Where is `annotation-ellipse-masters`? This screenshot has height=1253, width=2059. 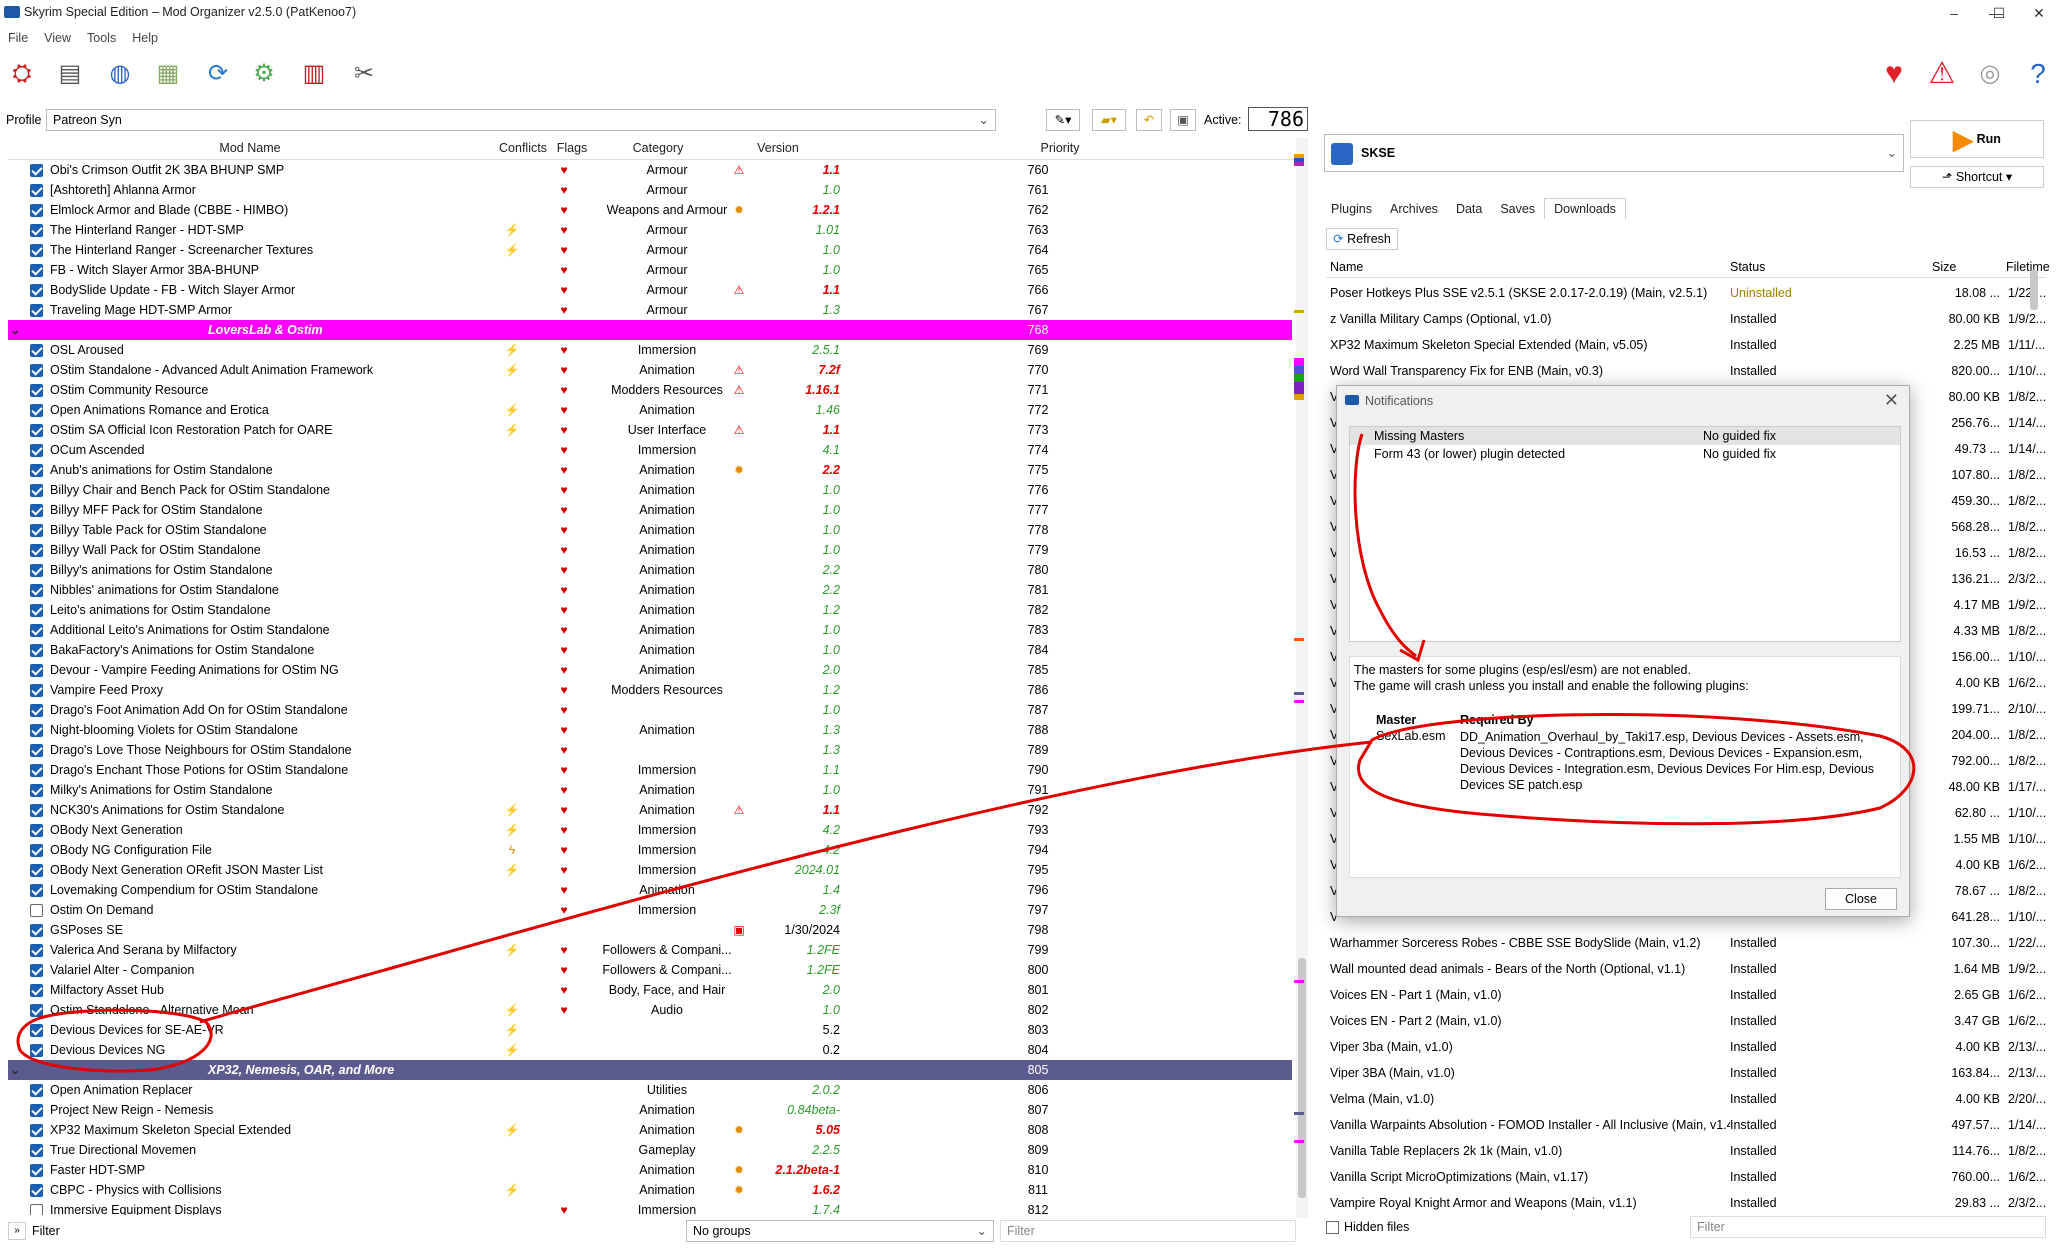
annotation-ellipse-masters is located at coordinates (1636, 769).